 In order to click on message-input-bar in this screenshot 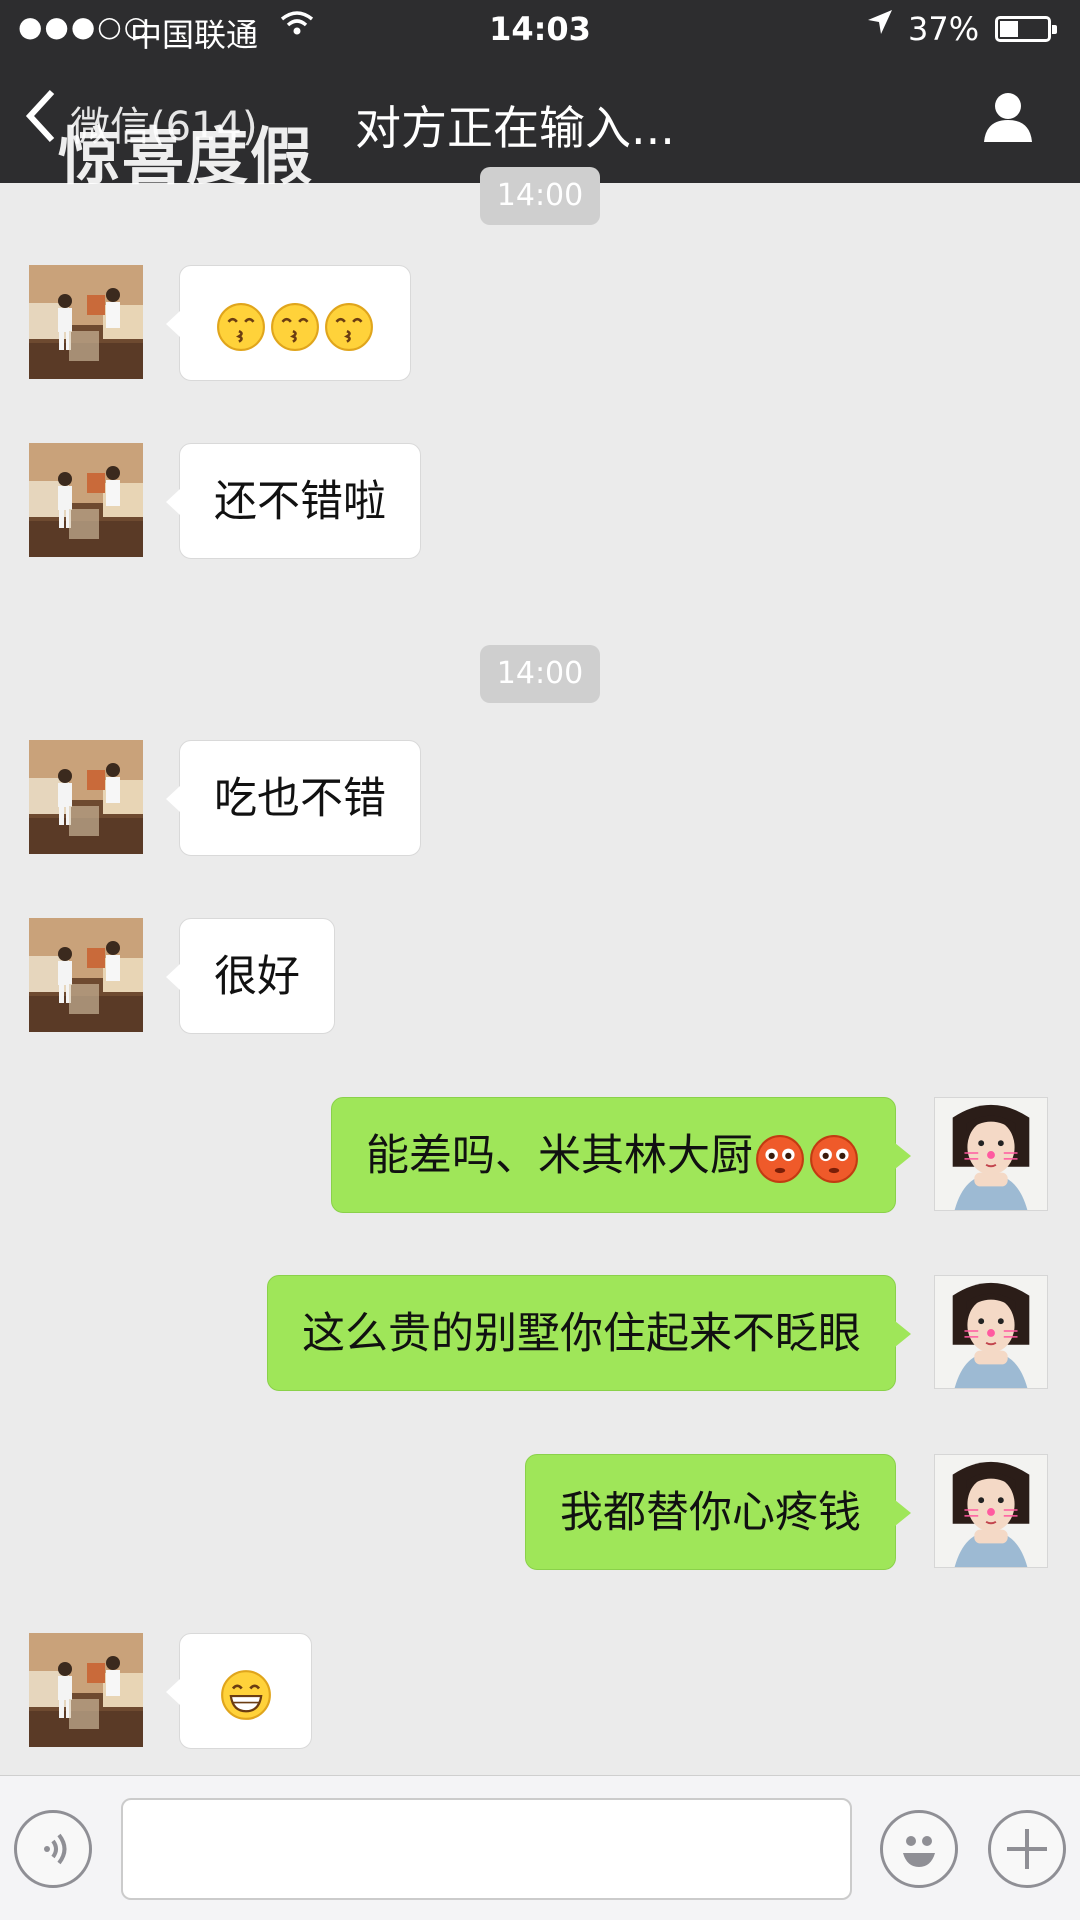, I will do `click(540, 1847)`.